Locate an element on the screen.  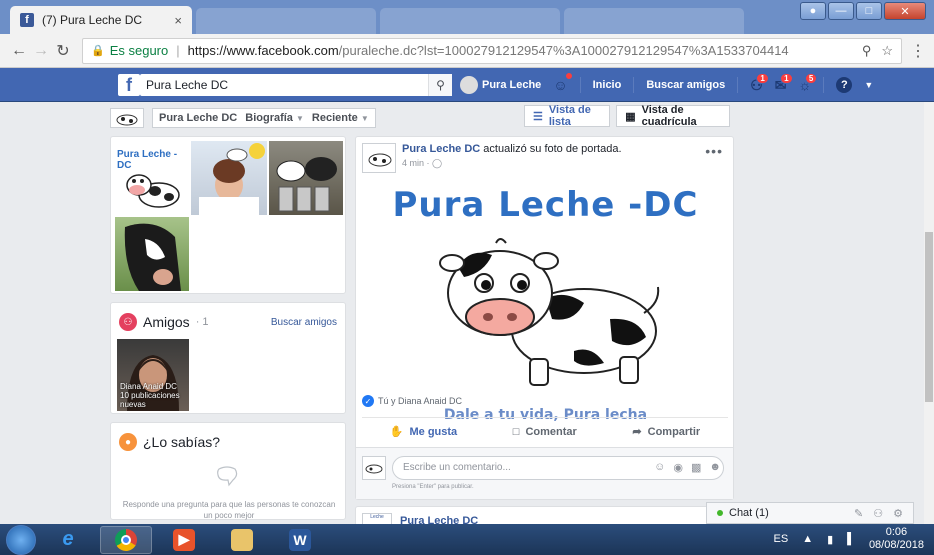
friend-tile: Diana Anaid DC 10 publicaciones nuevas is located at coordinates (153, 375).